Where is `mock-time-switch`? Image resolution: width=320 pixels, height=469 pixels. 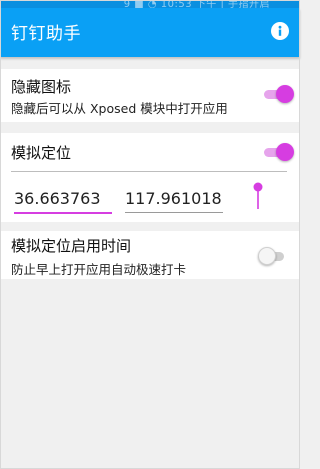 mock-time-switch is located at coordinates (273, 256).